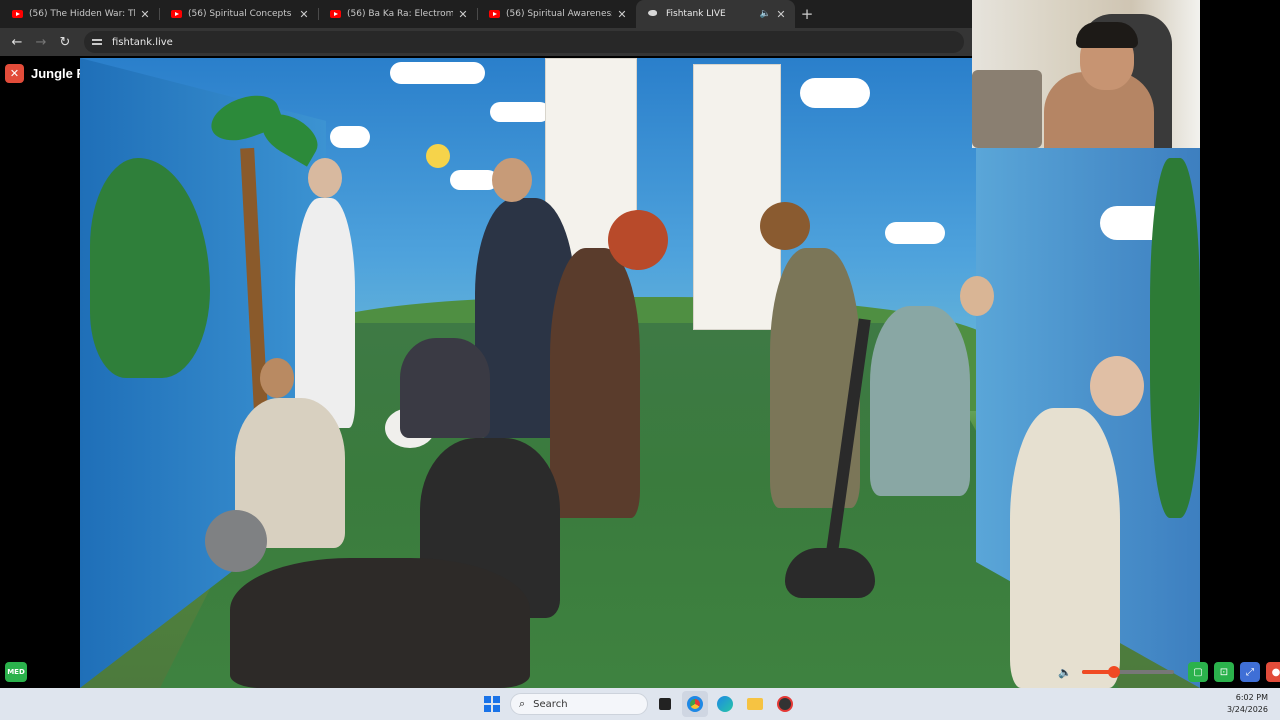 The height and width of the screenshot is (720, 1280). I want to click on tab-title: (56) The Hidden War: The Loos, so click(82, 14).